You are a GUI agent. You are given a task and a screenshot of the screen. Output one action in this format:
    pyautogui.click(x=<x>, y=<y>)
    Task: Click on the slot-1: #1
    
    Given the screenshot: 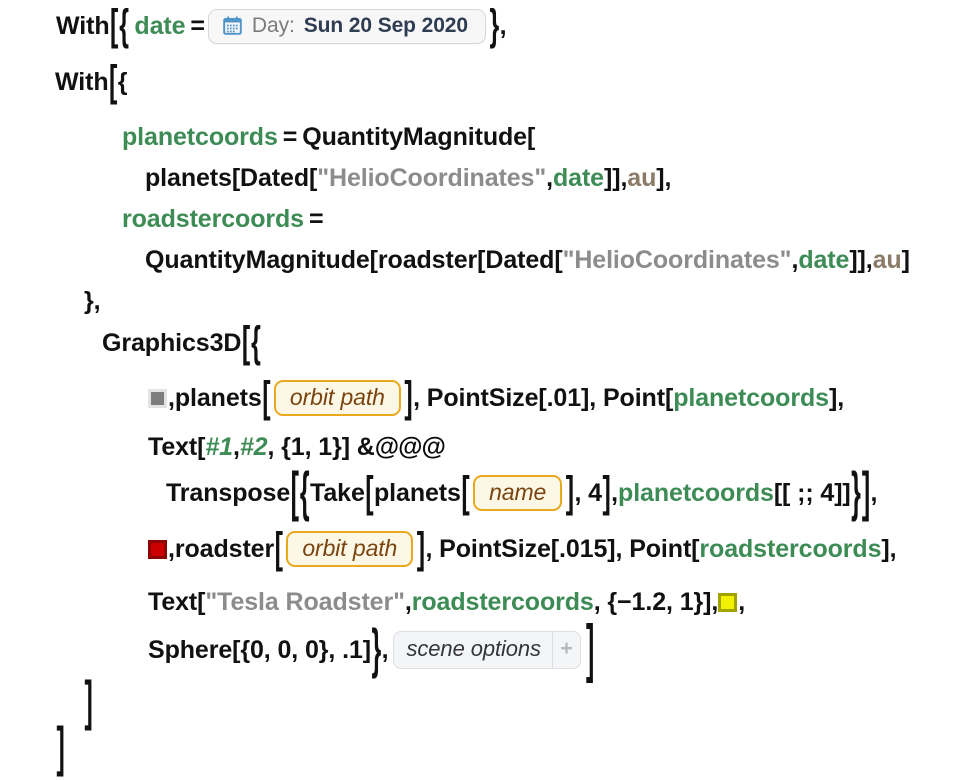 What is the action you would take?
    pyautogui.click(x=219, y=446)
    